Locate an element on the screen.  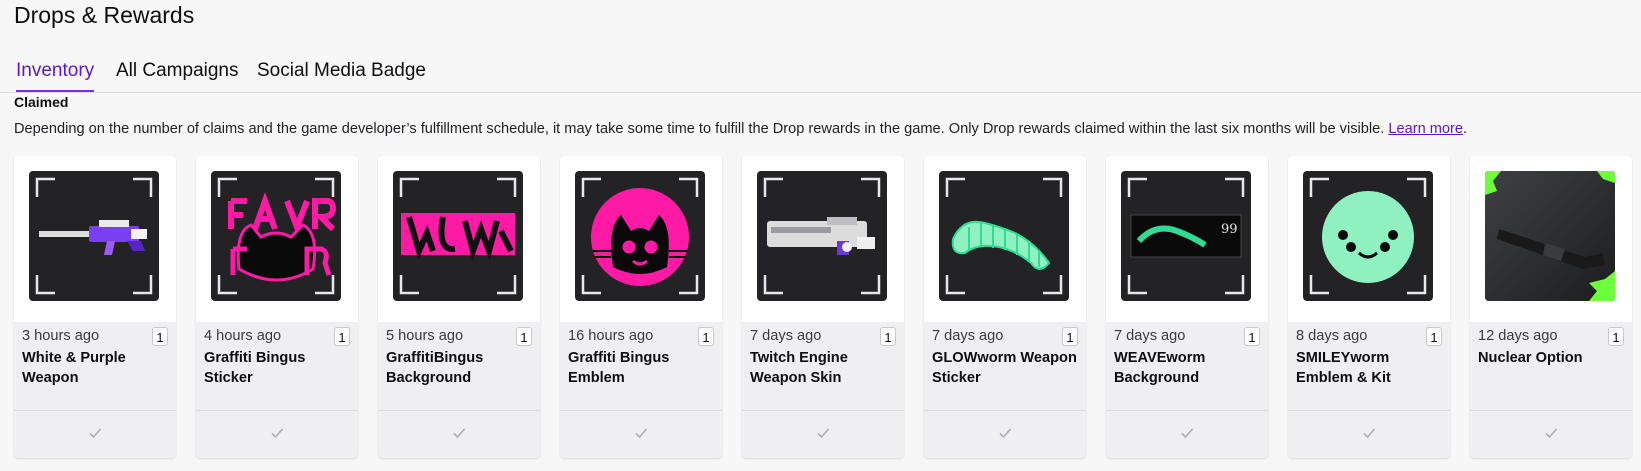
bingus-emblem-image is located at coordinates (640, 236).